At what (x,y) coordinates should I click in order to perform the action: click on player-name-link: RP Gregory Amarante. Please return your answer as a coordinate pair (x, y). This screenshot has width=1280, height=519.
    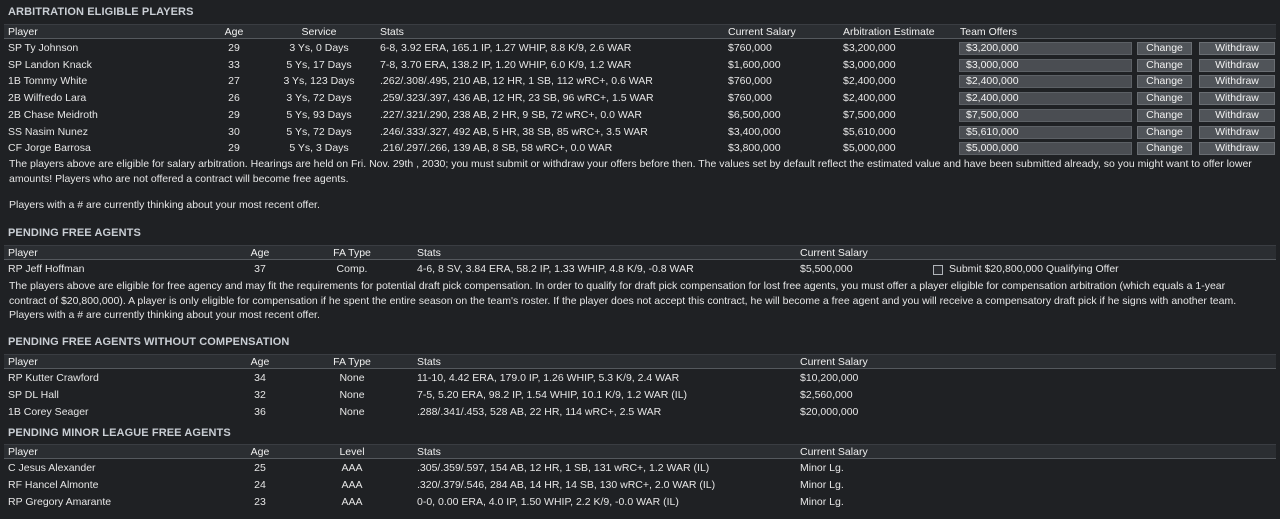
    Looking at the image, I should click on (59, 502).